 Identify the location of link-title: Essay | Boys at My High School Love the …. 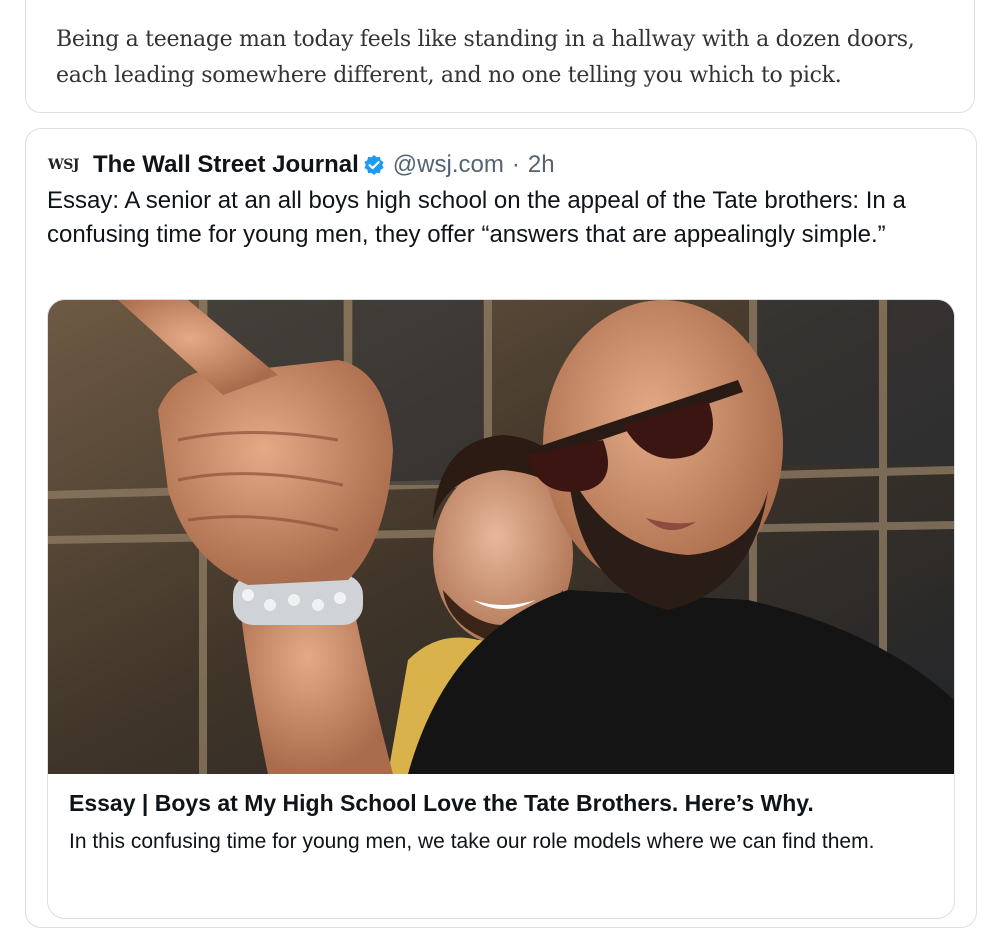
(441, 803).